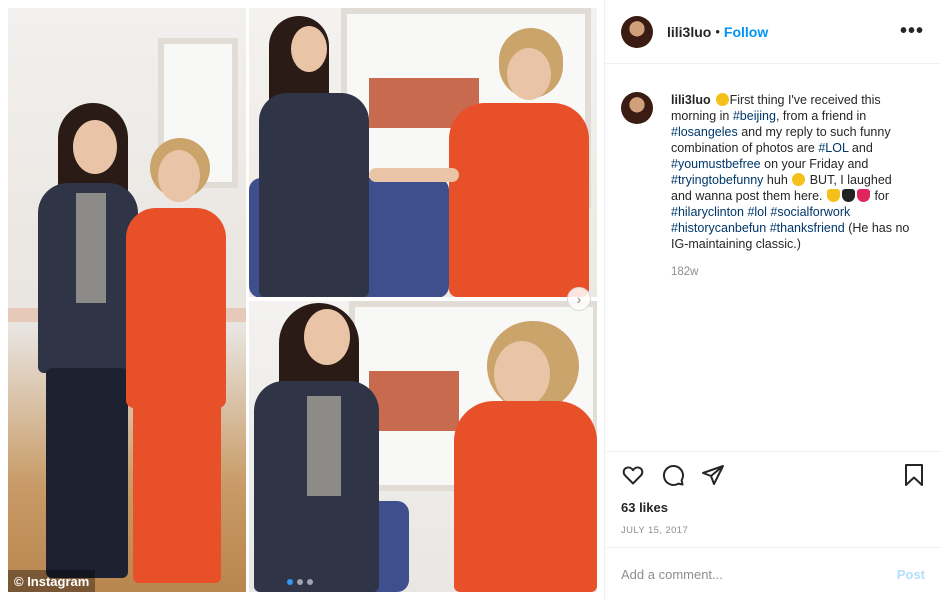 The image size is (940, 600). I want to click on more-horizontal-icon: •••, so click(912, 31).